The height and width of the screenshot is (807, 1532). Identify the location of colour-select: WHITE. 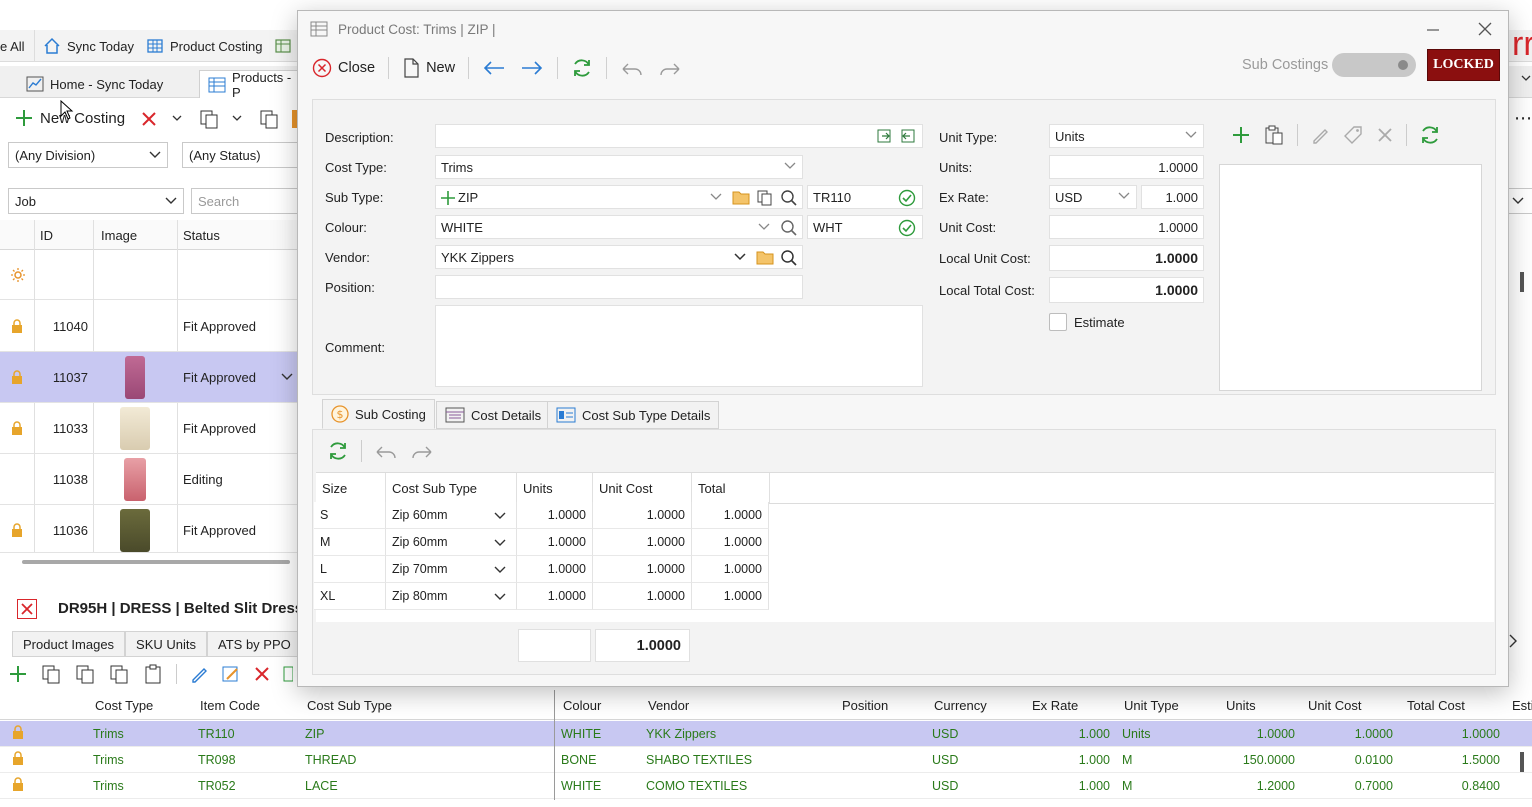
(619, 227).